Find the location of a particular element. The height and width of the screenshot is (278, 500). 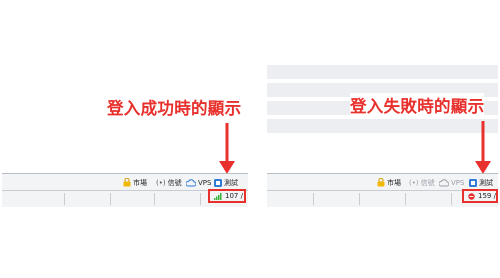

connection-status-highlight: 159 / is located at coordinates (480, 196).